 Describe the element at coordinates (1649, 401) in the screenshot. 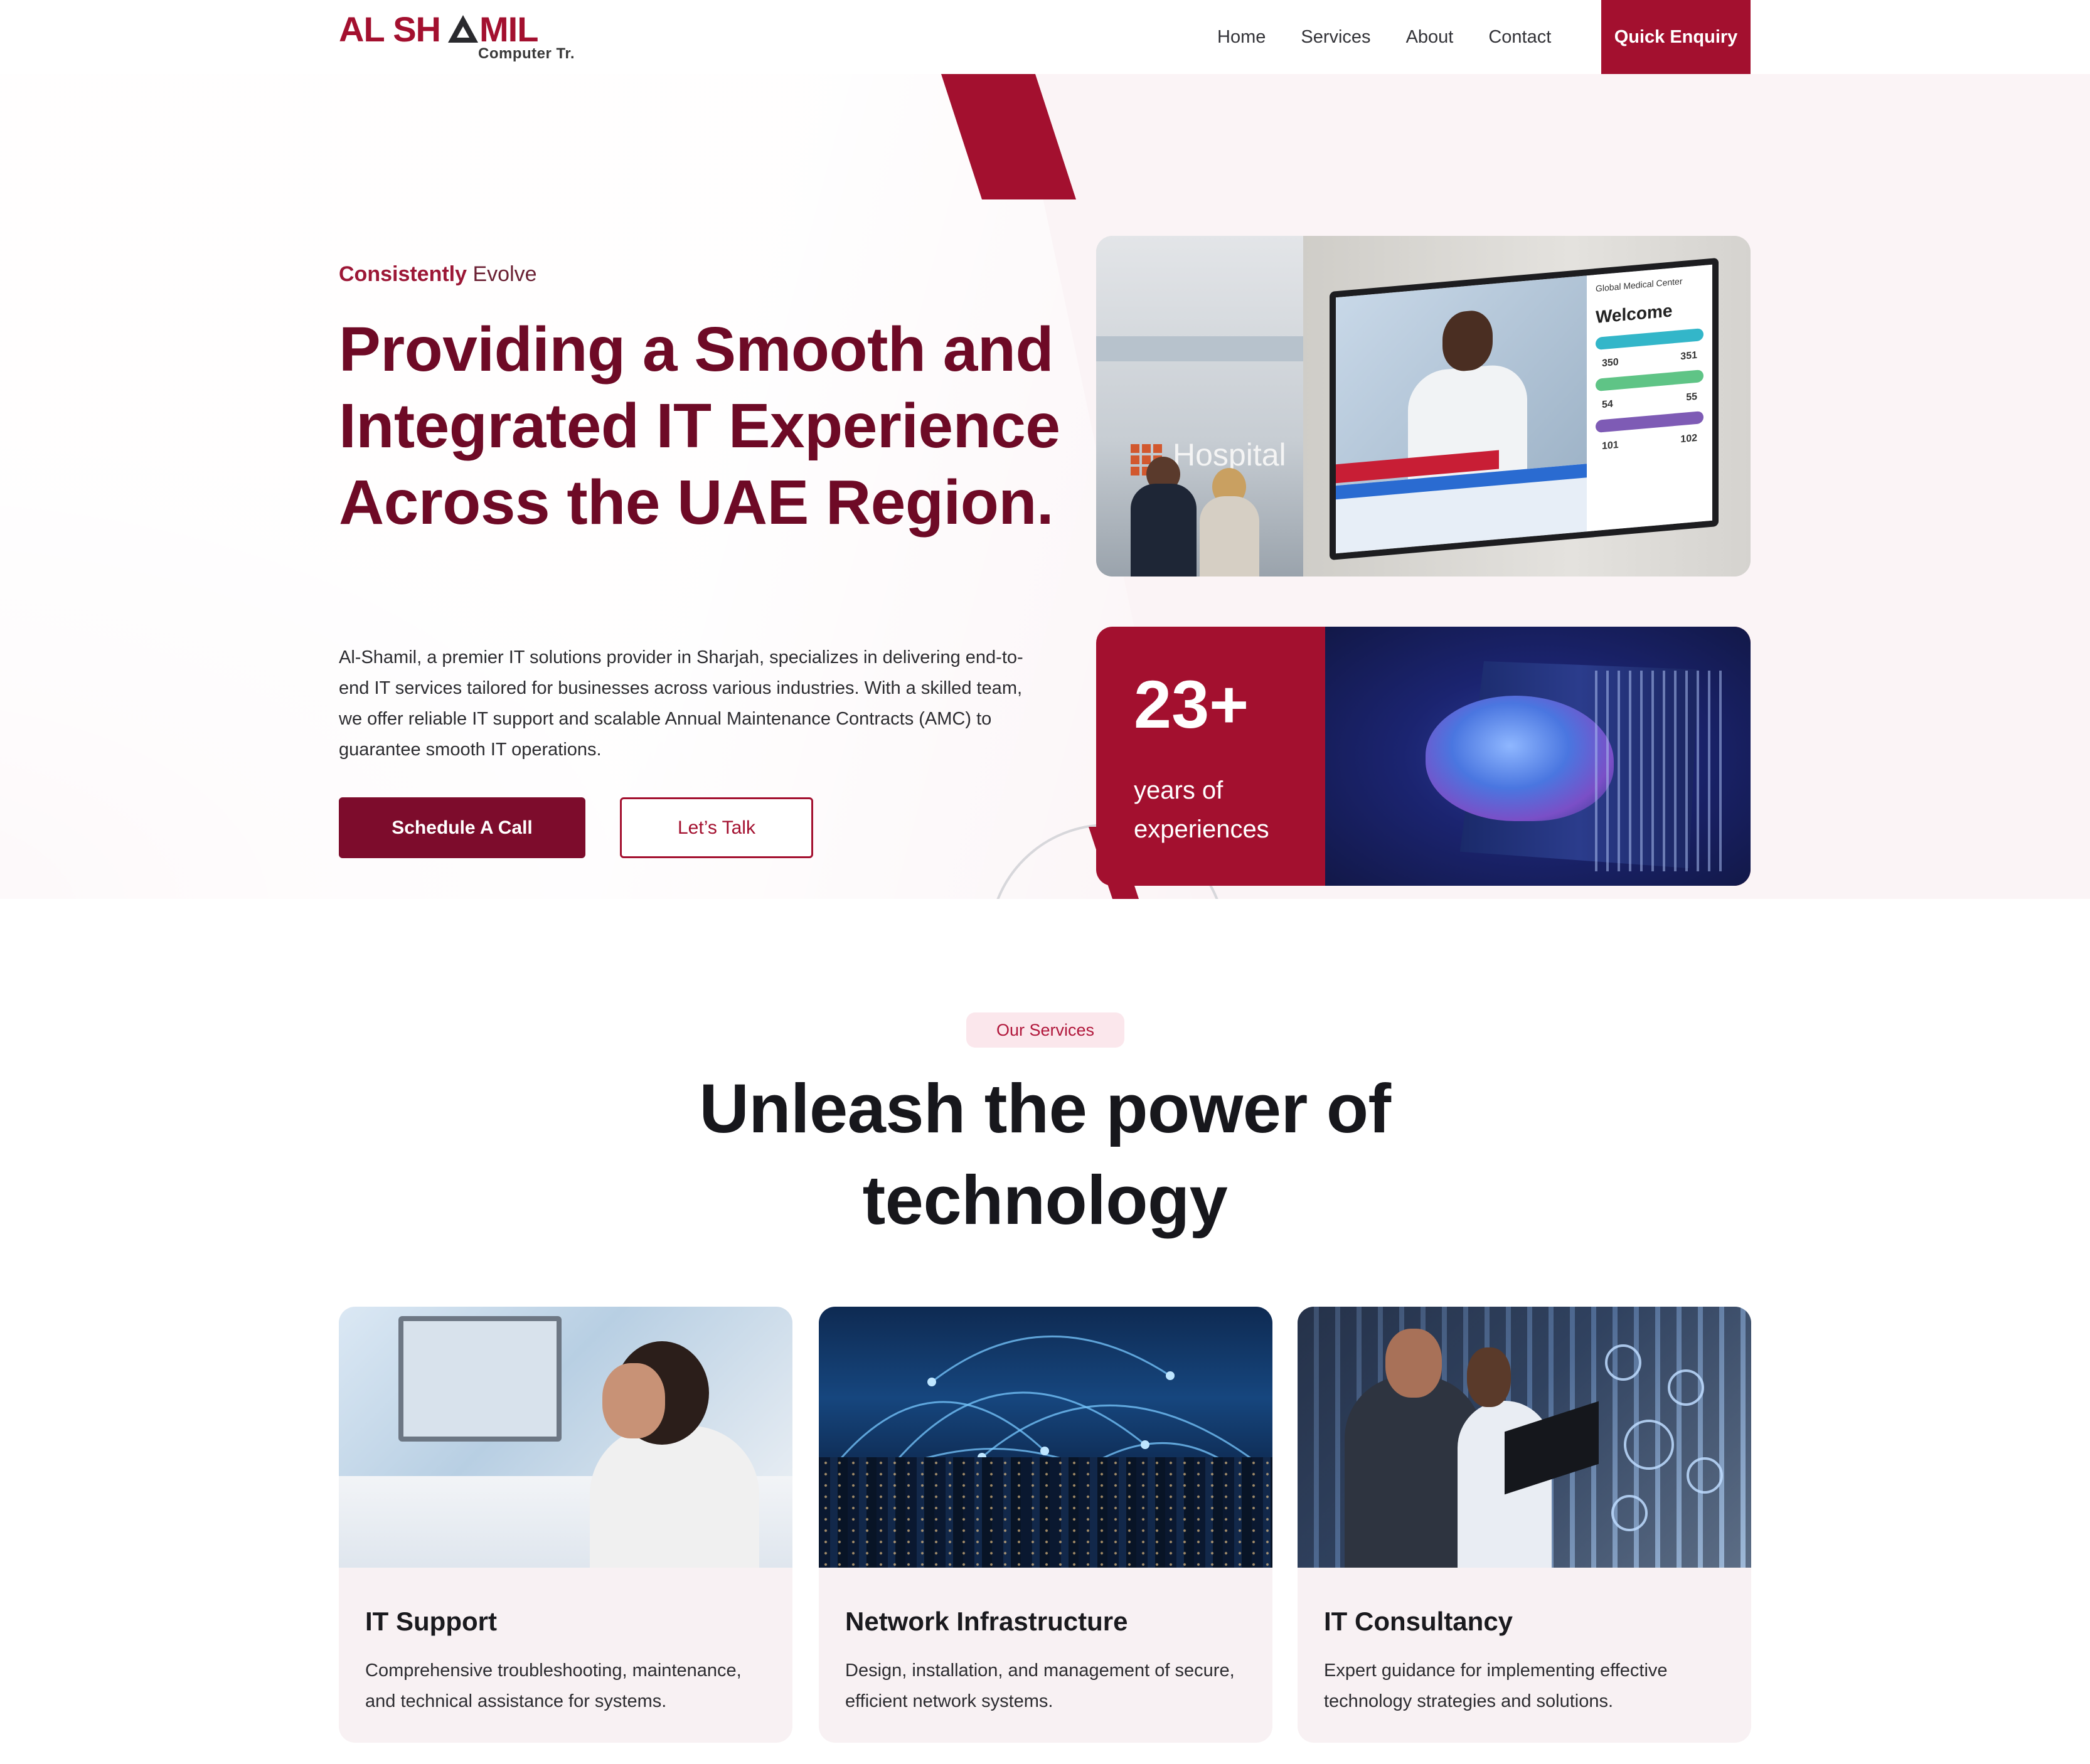

I see `room-numbers-b: 54 55` at that location.